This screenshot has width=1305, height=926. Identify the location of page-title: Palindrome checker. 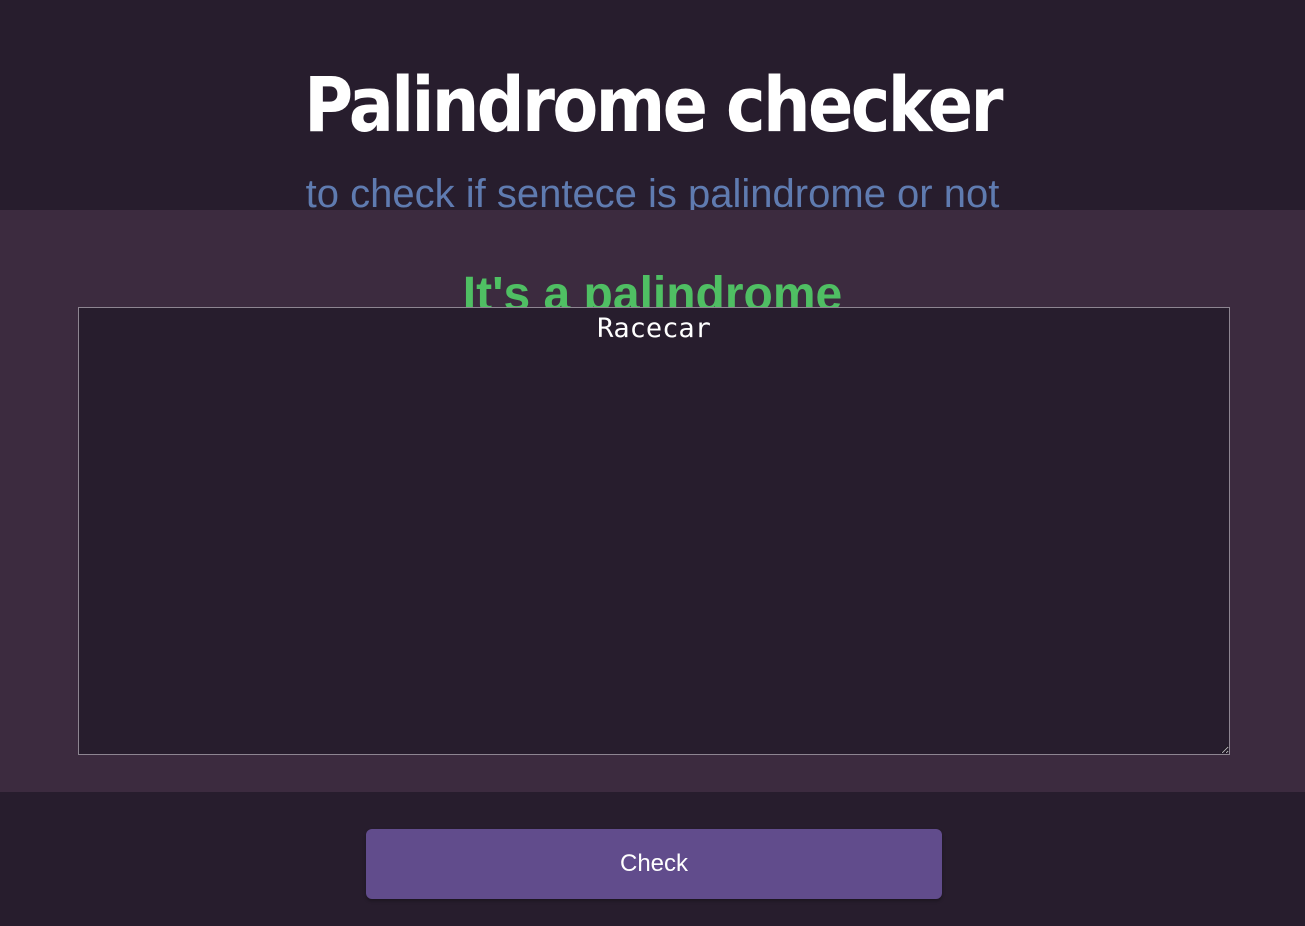
(653, 104).